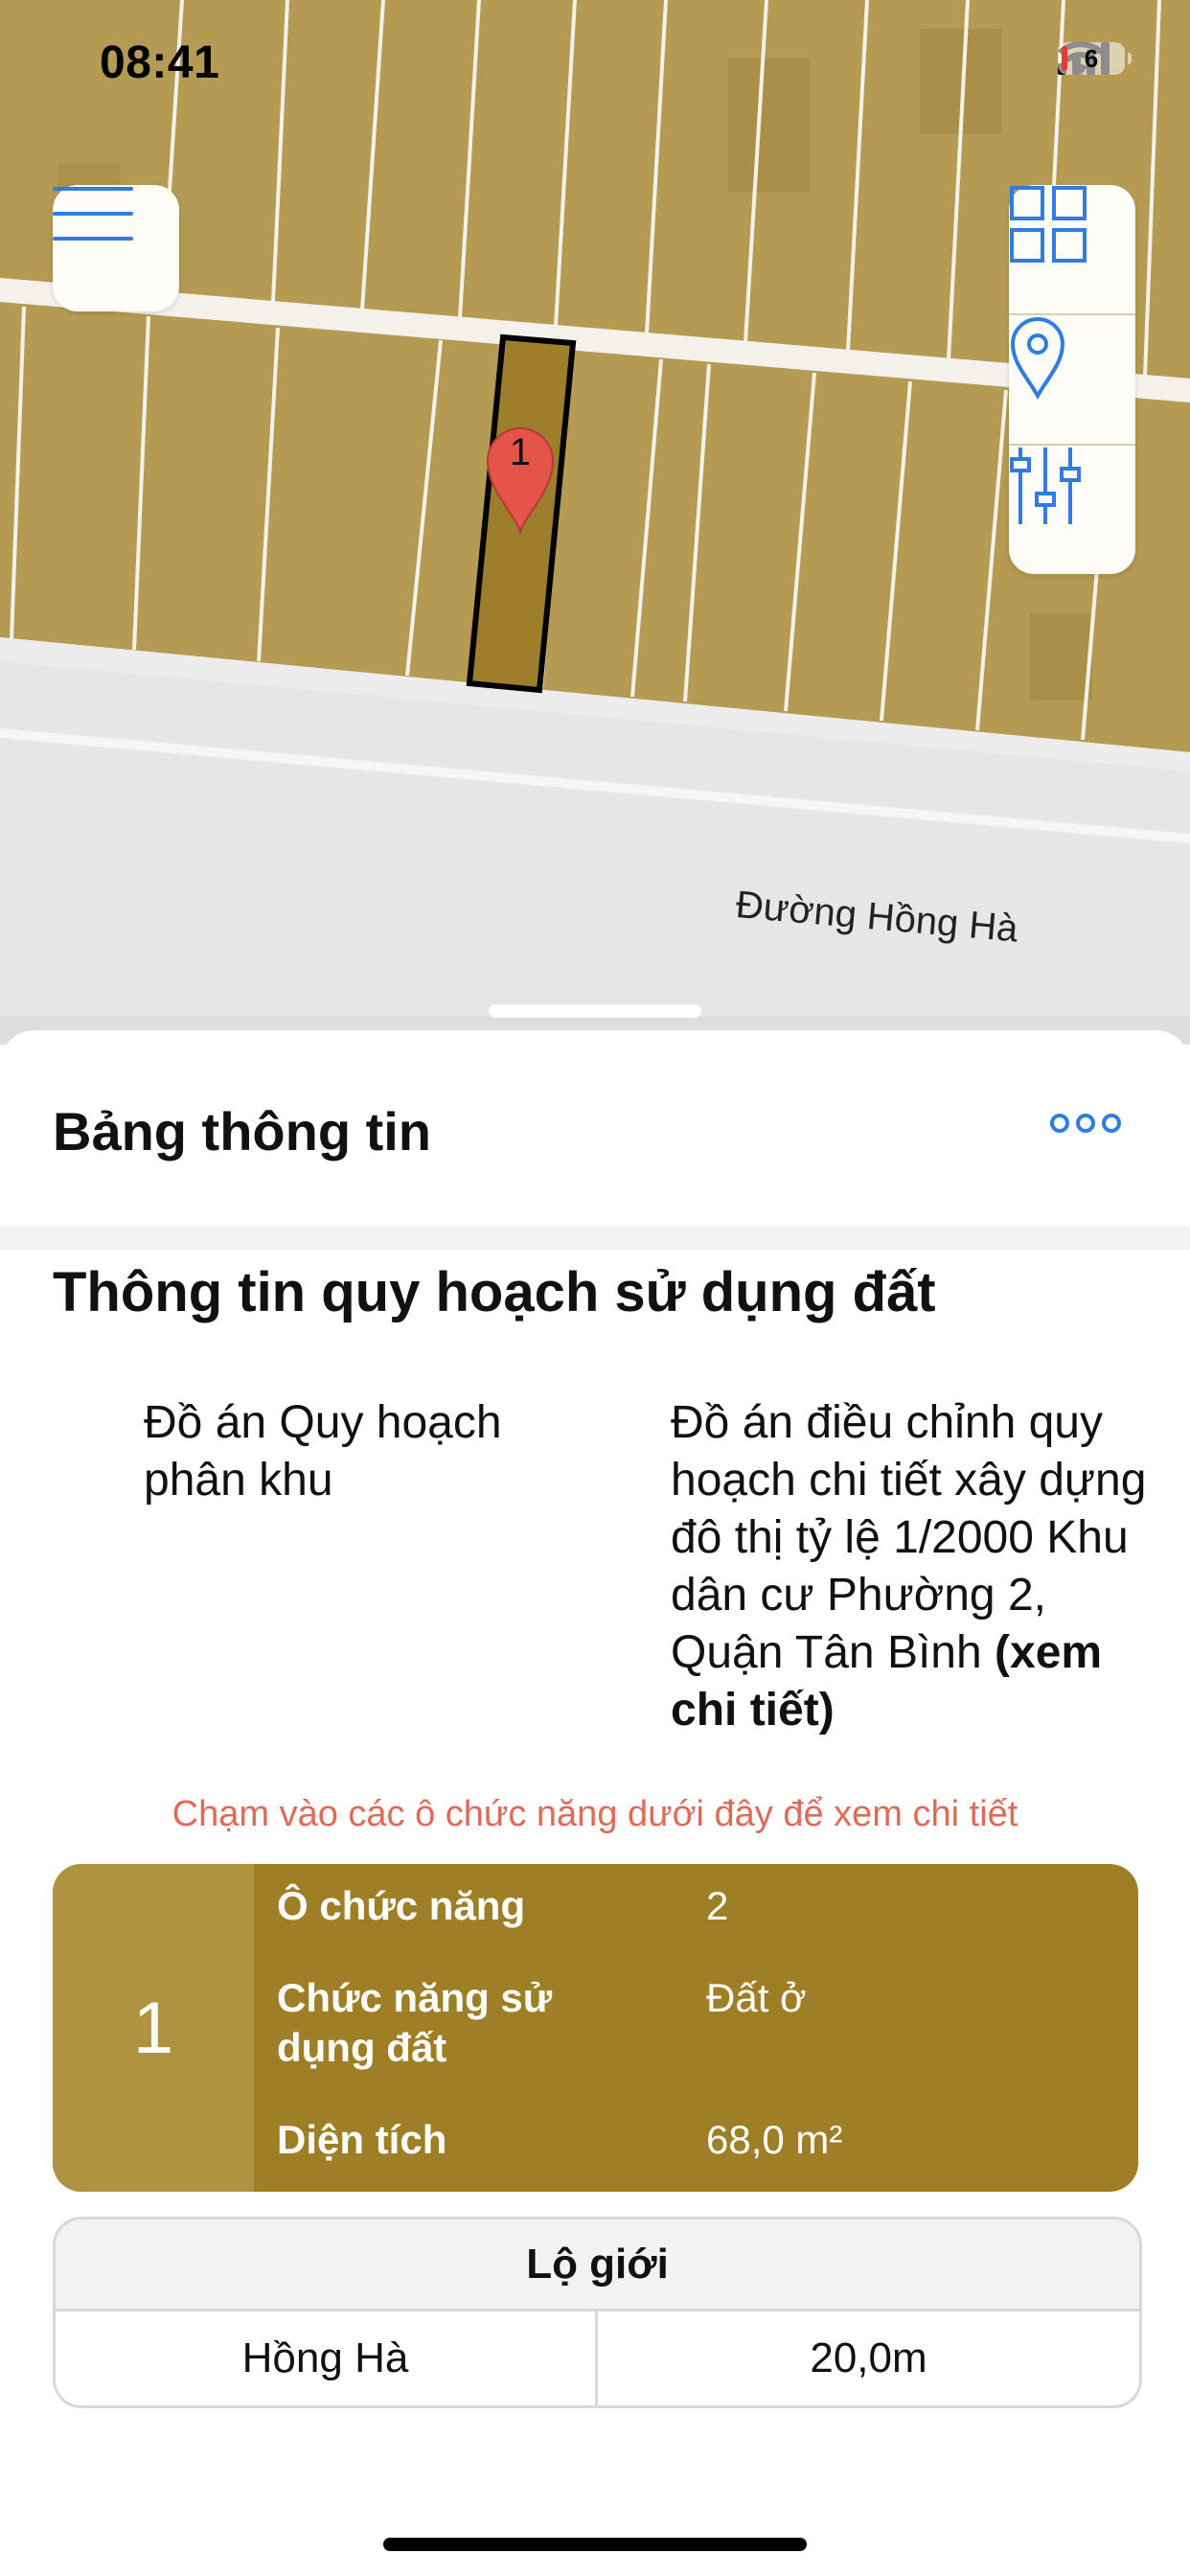 This screenshot has height=2576, width=1190. What do you see at coordinates (1048, 224) in the screenshot?
I see `grid-layers-icon` at bounding box center [1048, 224].